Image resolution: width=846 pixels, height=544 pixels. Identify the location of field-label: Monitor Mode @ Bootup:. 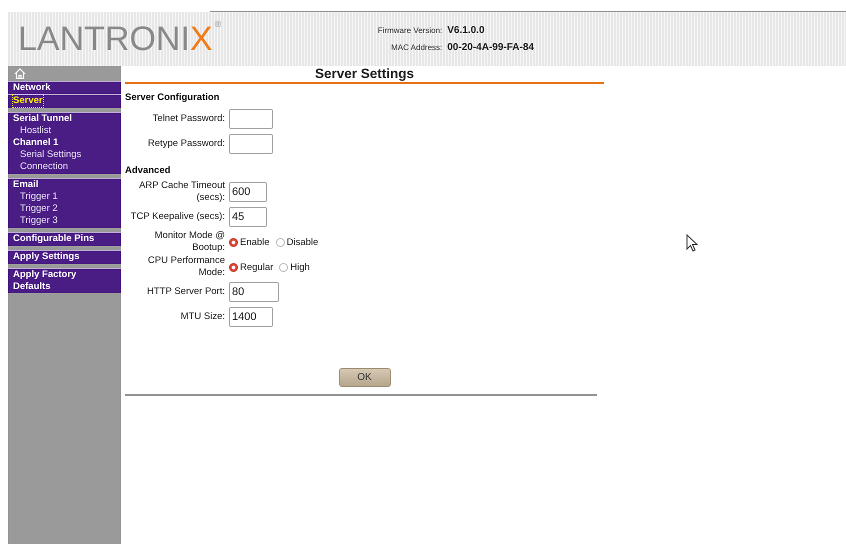
(189, 242).